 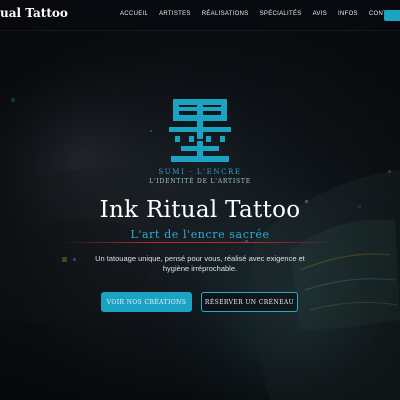 What do you see at coordinates (200, 242) in the screenshot?
I see `title-divider` at bounding box center [200, 242].